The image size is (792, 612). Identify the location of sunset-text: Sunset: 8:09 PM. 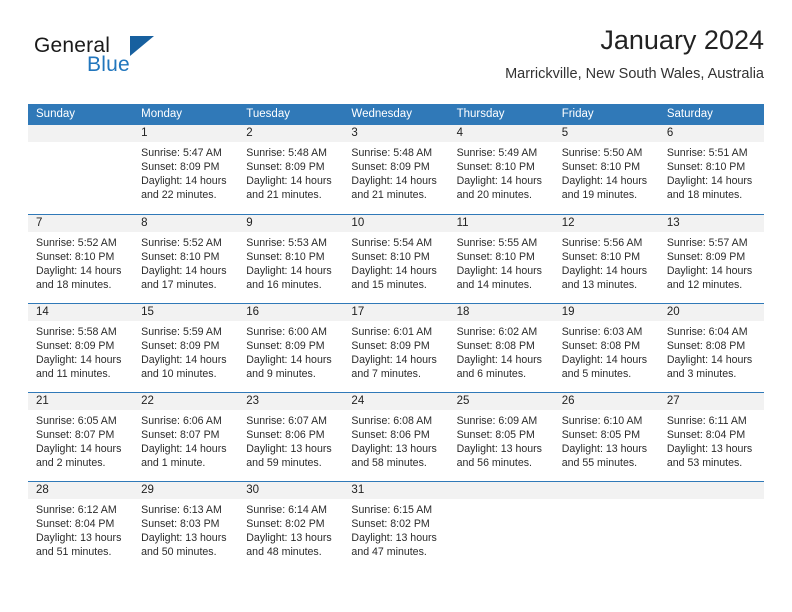
(706, 257).